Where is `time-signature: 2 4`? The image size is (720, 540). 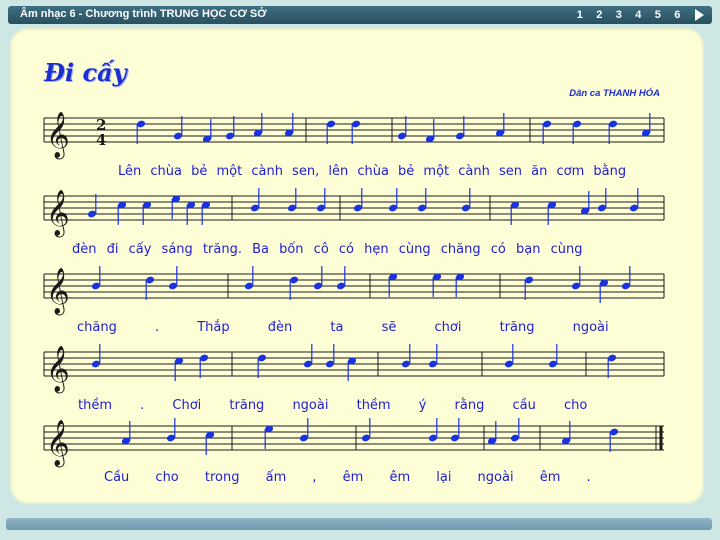 time-signature: 2 4 is located at coordinates (101, 132).